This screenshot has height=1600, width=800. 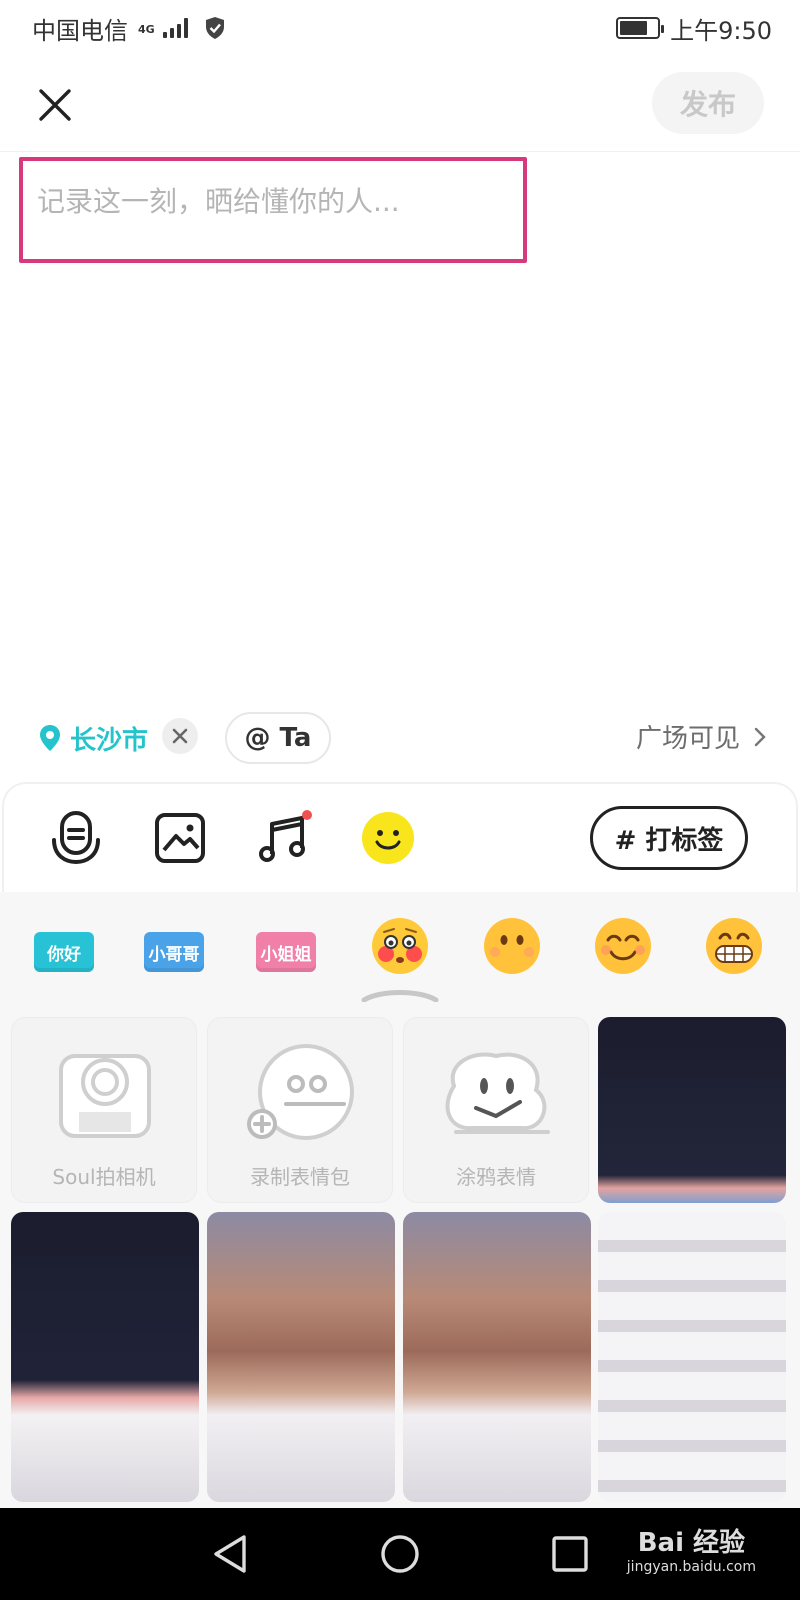 I want to click on voice-icon, so click(x=76, y=838).